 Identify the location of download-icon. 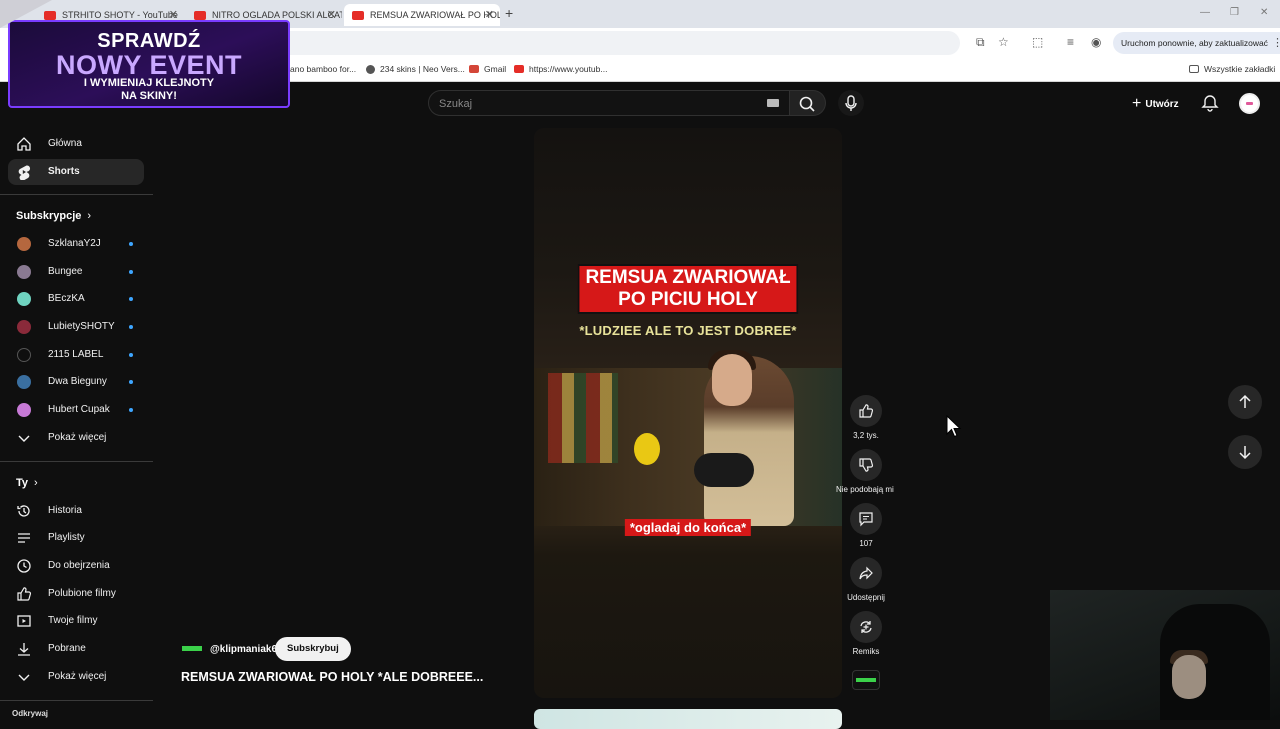
(24, 649).